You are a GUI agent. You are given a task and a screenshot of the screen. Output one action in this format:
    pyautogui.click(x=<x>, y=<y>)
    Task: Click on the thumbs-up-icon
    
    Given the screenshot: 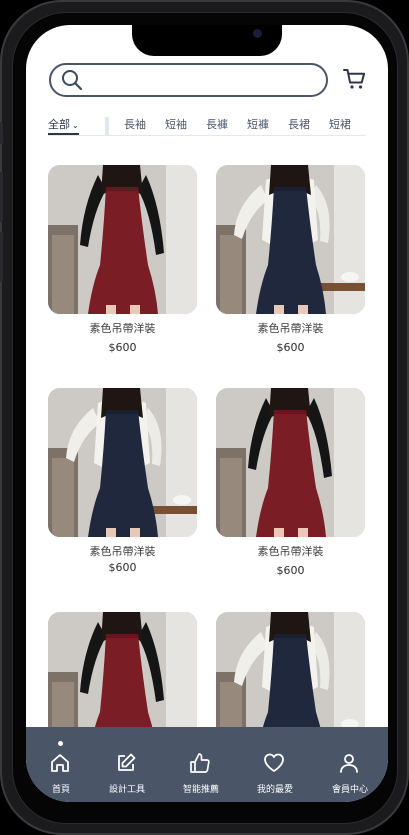 What is the action you would take?
    pyautogui.click(x=200, y=763)
    